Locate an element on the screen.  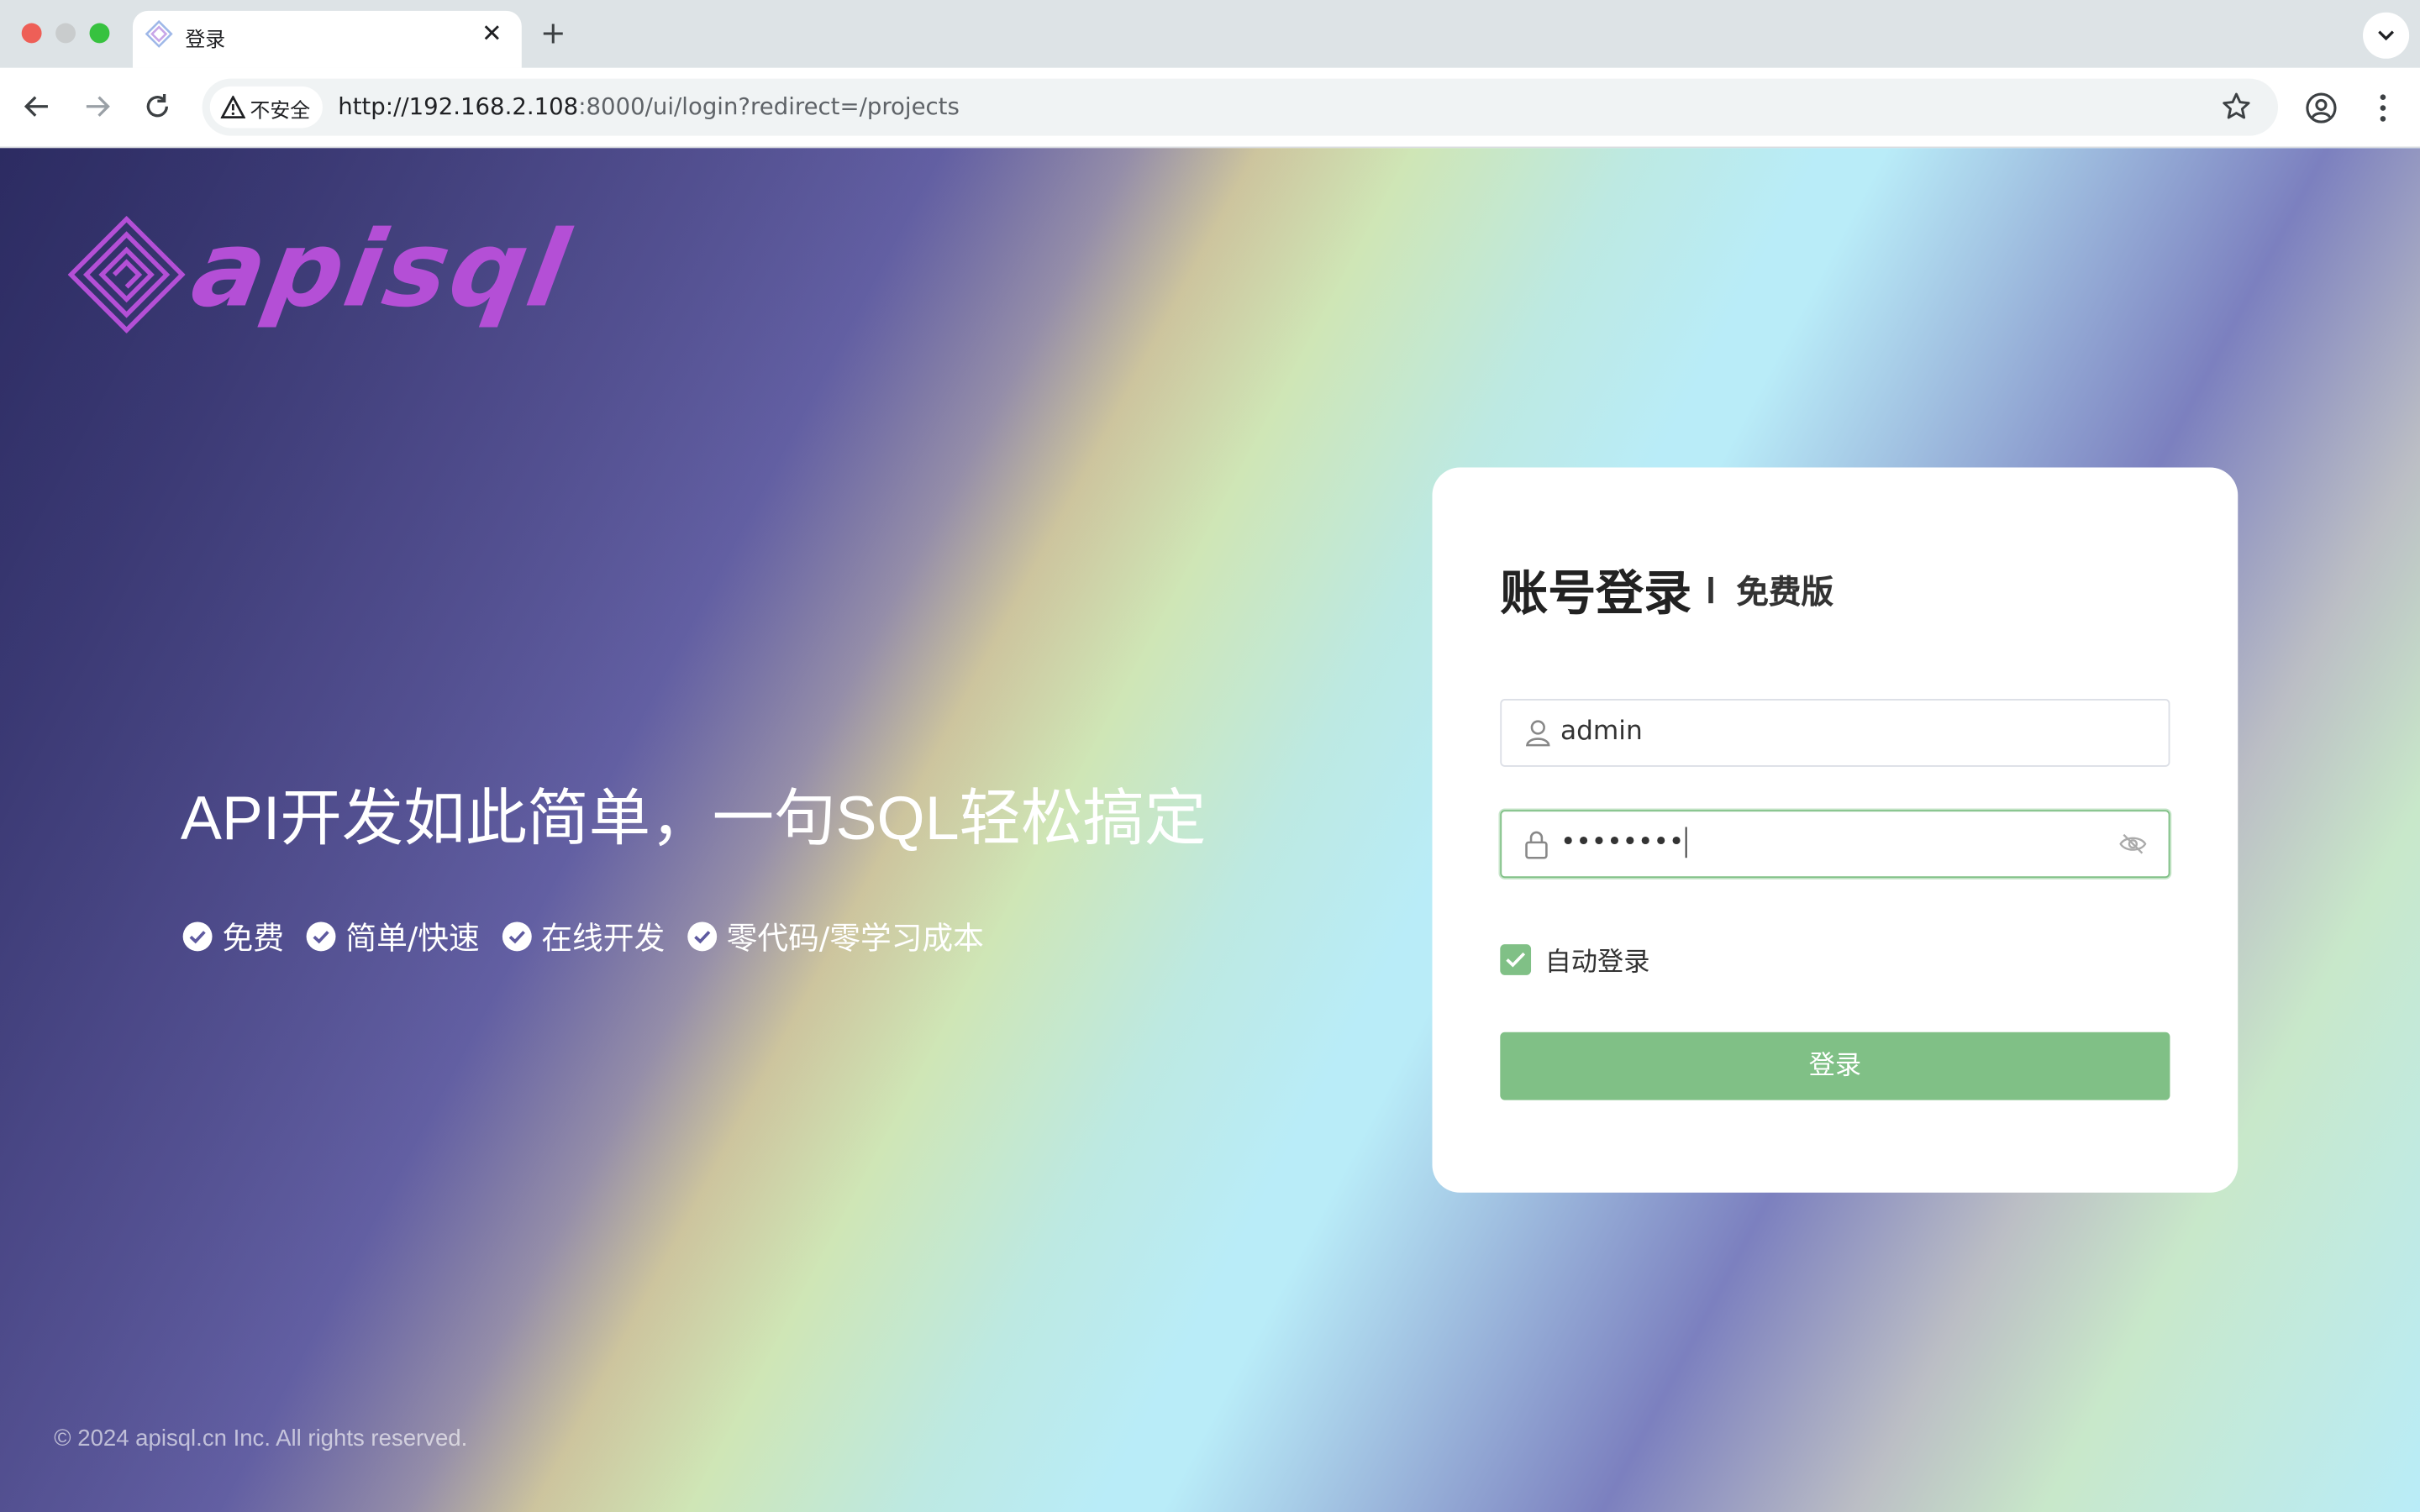
password-field: •••••••• is located at coordinates (1835, 844).